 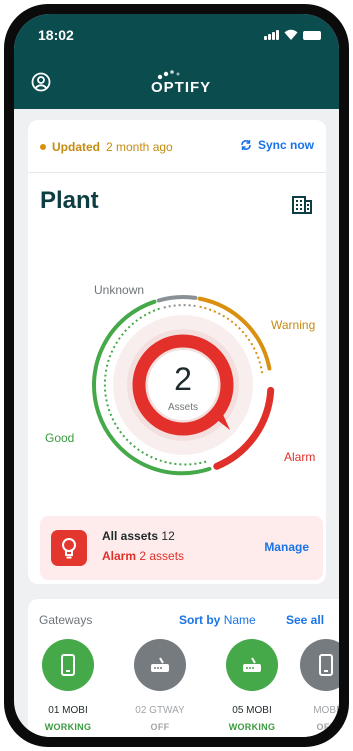 What do you see at coordinates (285, 145) in the screenshot?
I see `sync-label: Sync now` at bounding box center [285, 145].